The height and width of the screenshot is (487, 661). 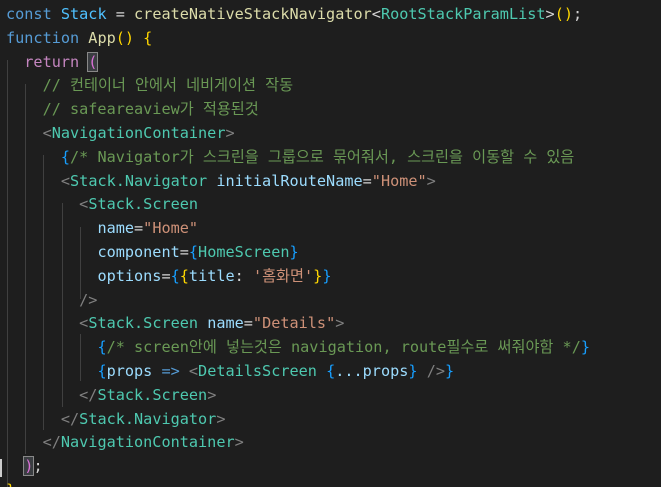 I want to click on code-token: options, so click(x=129, y=275).